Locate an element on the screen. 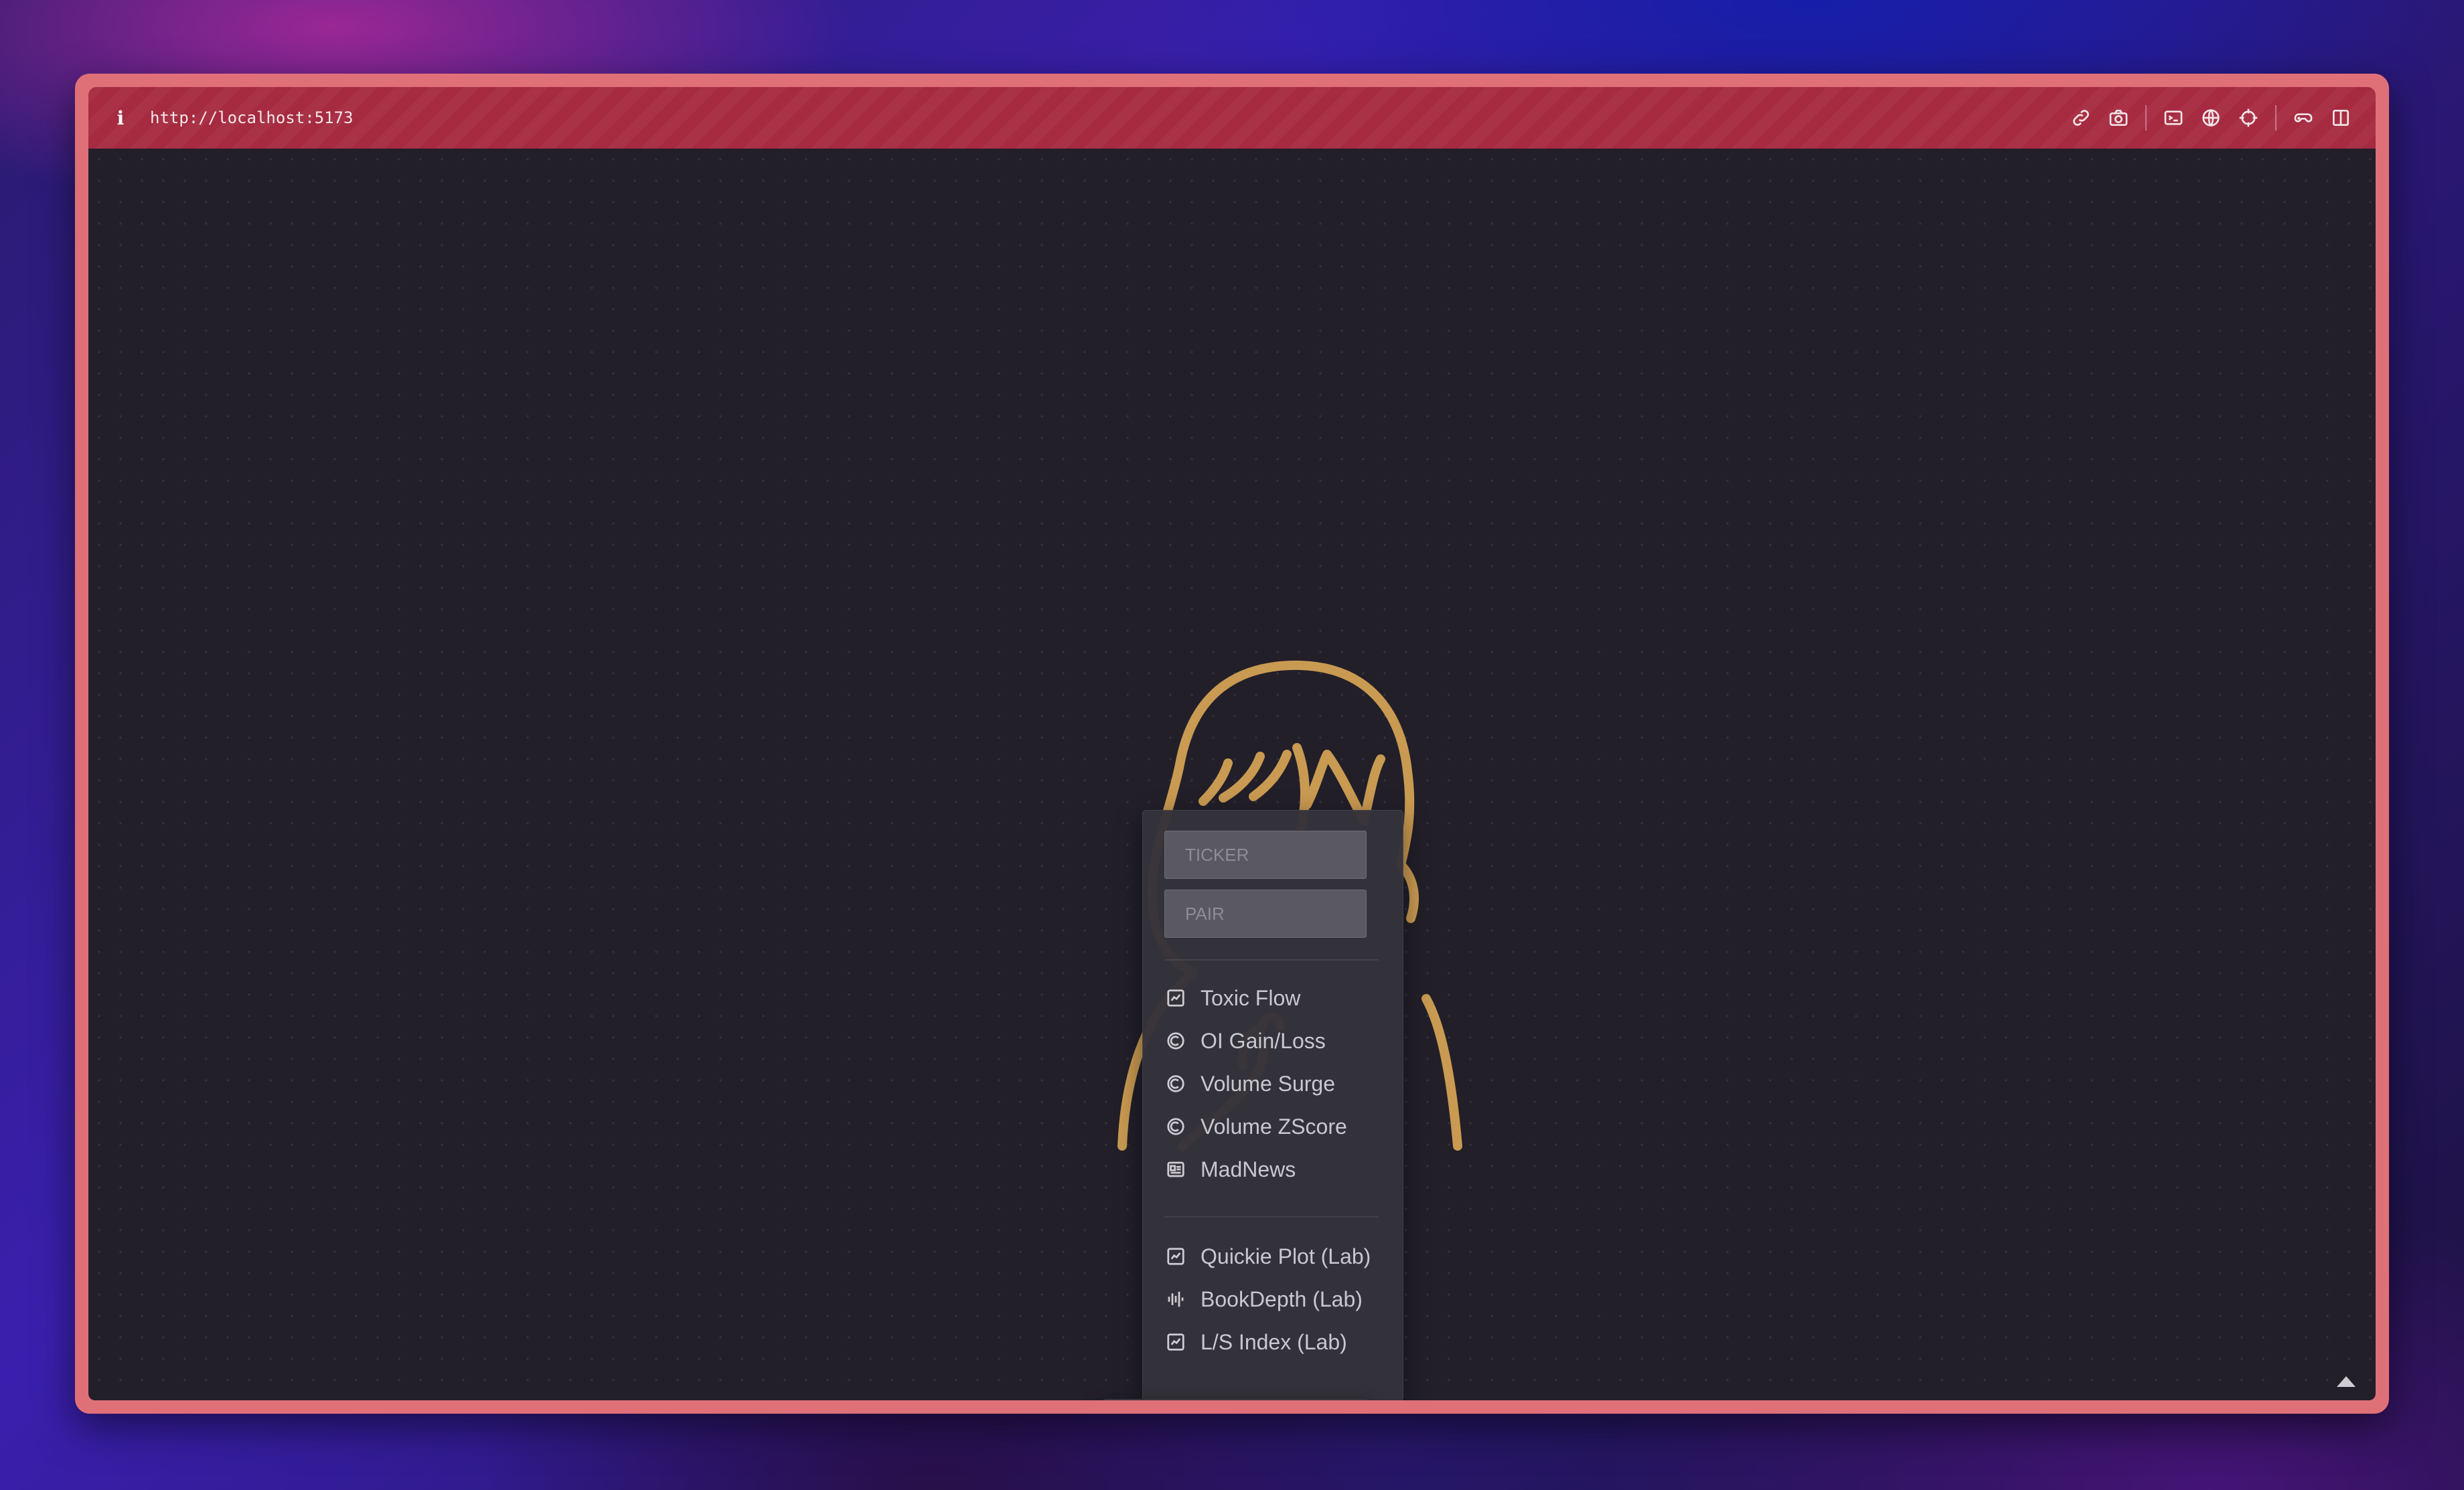  pair-input is located at coordinates (1265, 914).